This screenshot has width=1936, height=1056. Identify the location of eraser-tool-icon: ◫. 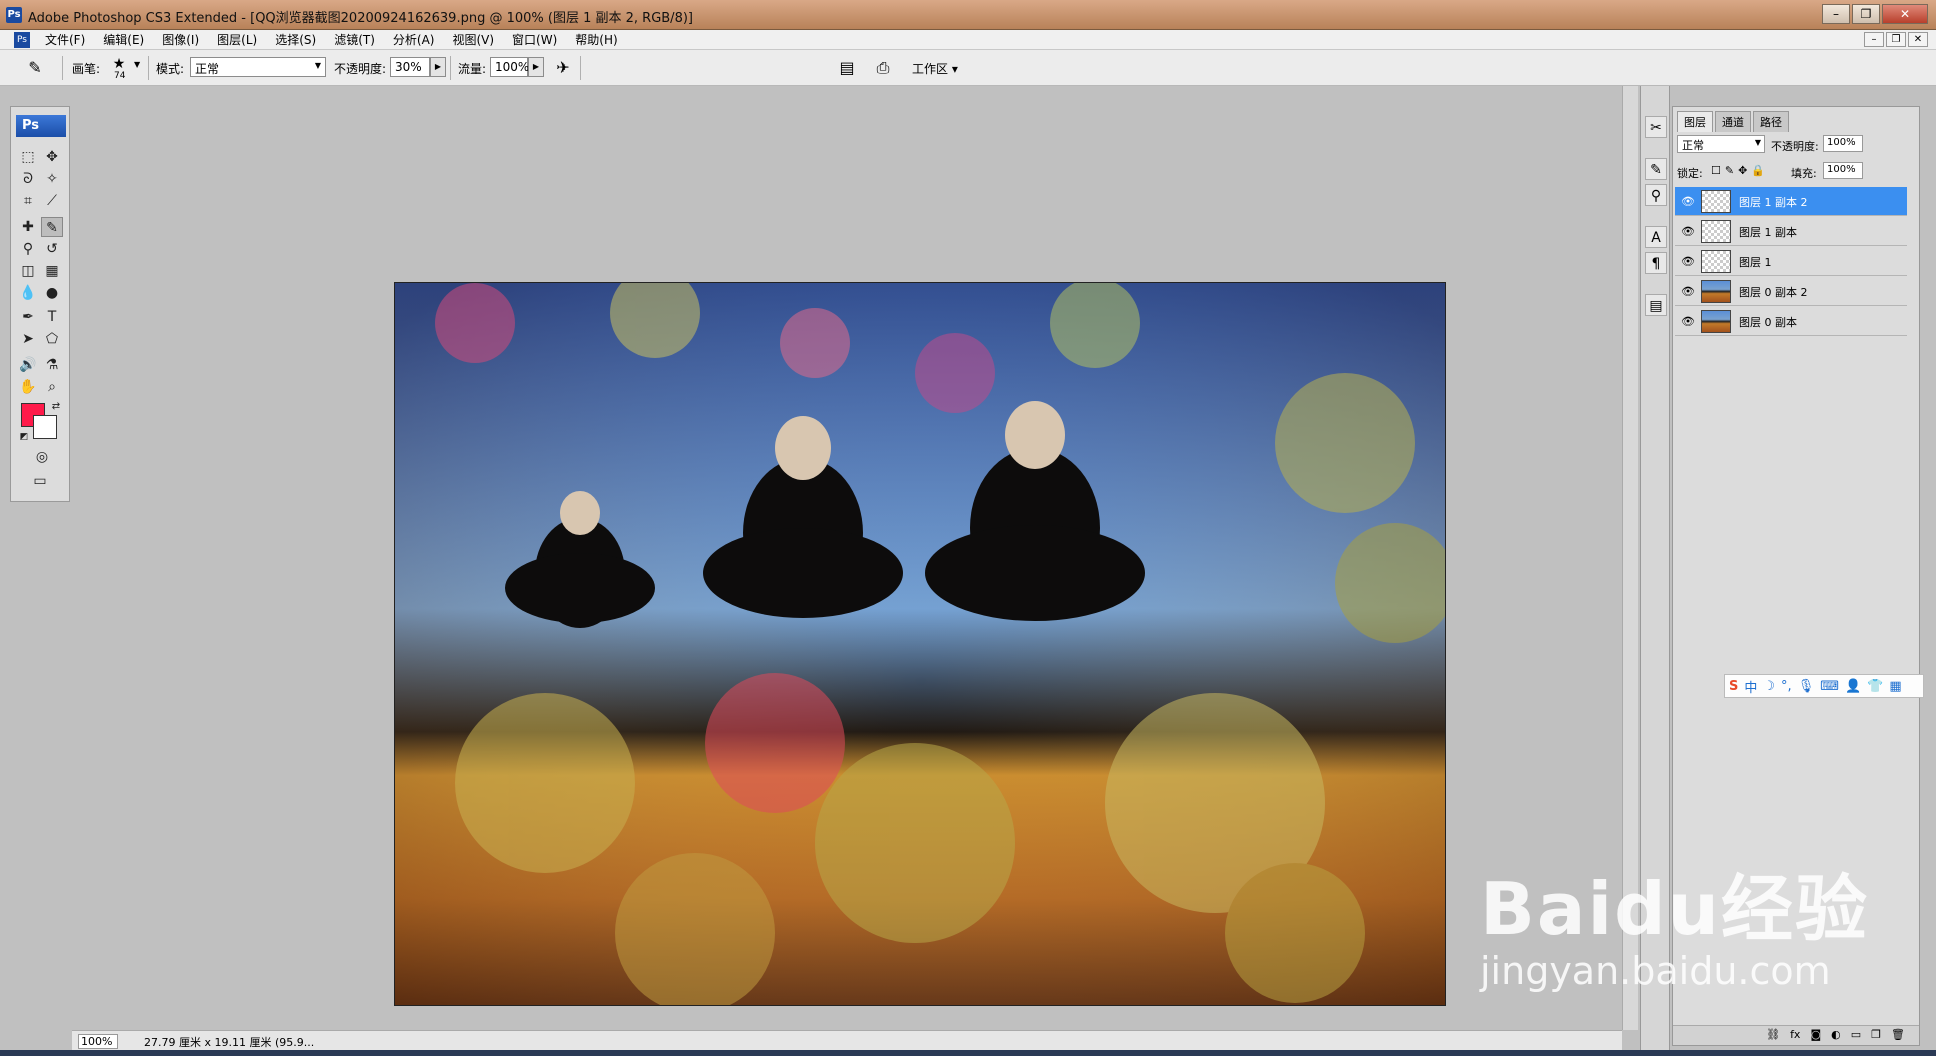
(28, 271).